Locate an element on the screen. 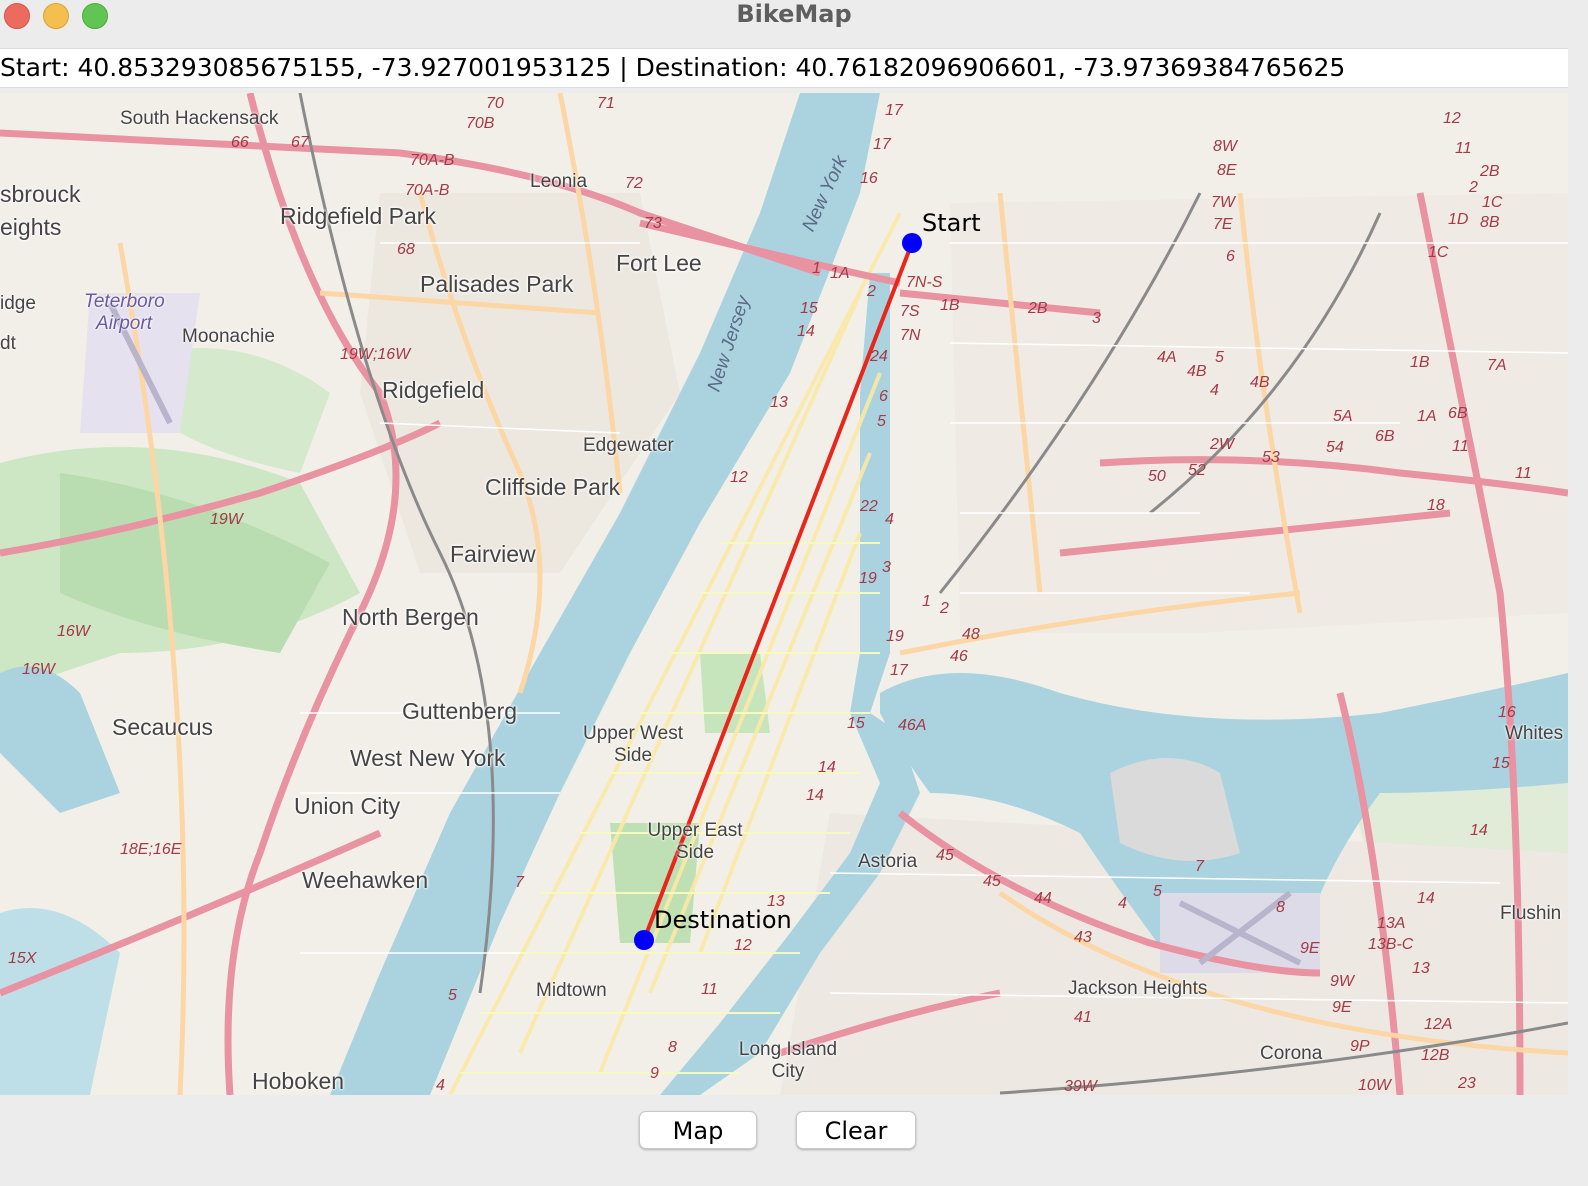 Image resolution: width=1588 pixels, height=1186 pixels. map-label: 15X is located at coordinates (22, 958).